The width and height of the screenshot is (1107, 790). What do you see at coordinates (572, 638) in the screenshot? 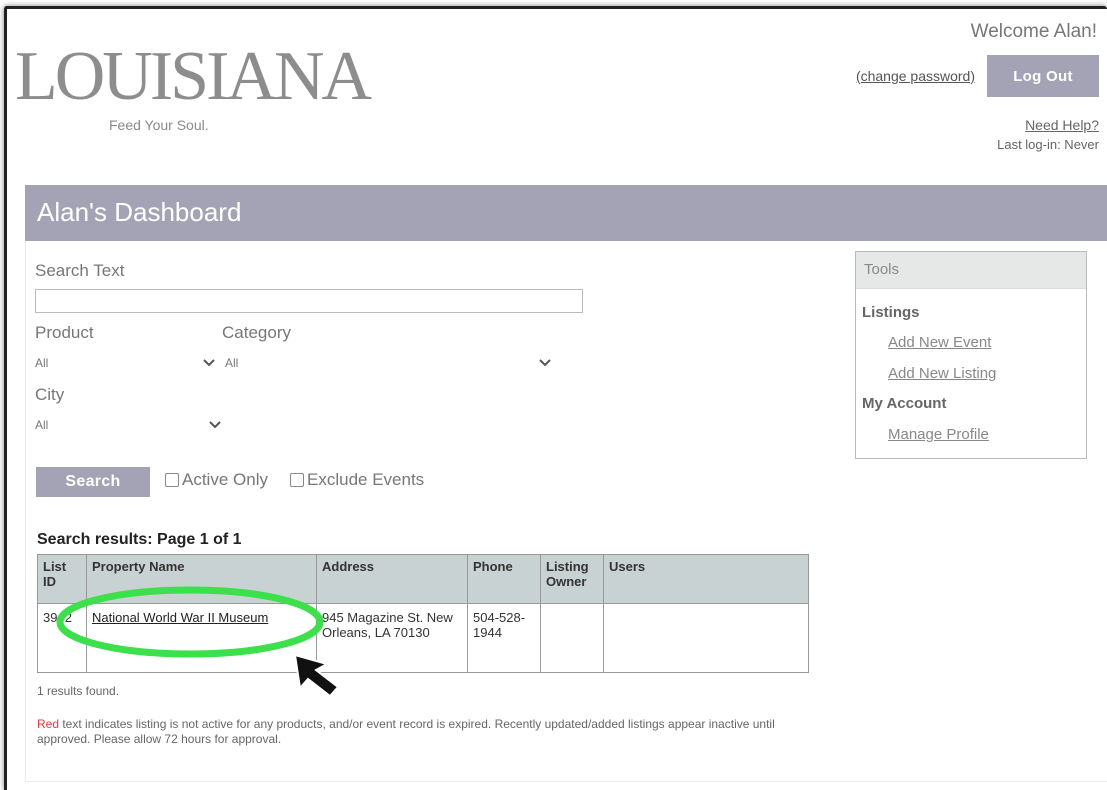
I see `cell-listing-owner` at bounding box center [572, 638].